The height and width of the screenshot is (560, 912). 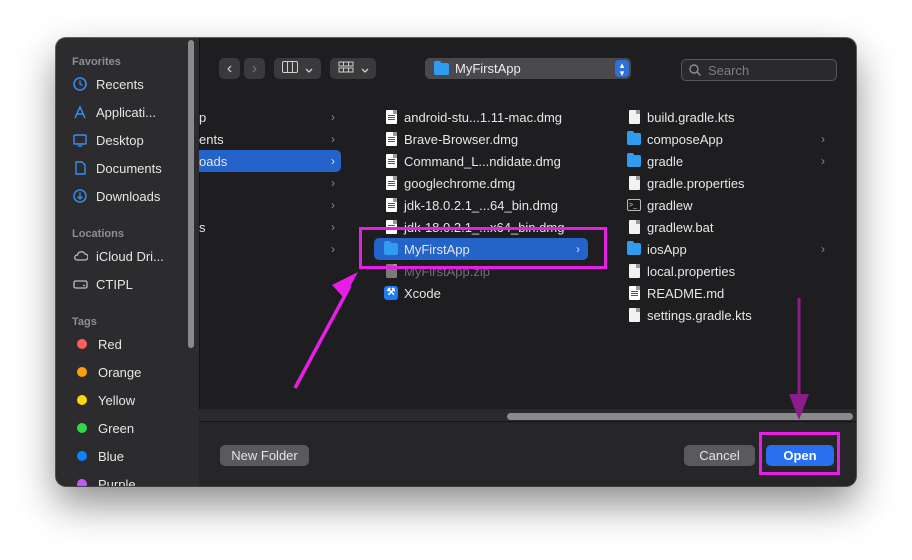 What do you see at coordinates (551, 346) in the screenshot?
I see `annotation-arrows` at bounding box center [551, 346].